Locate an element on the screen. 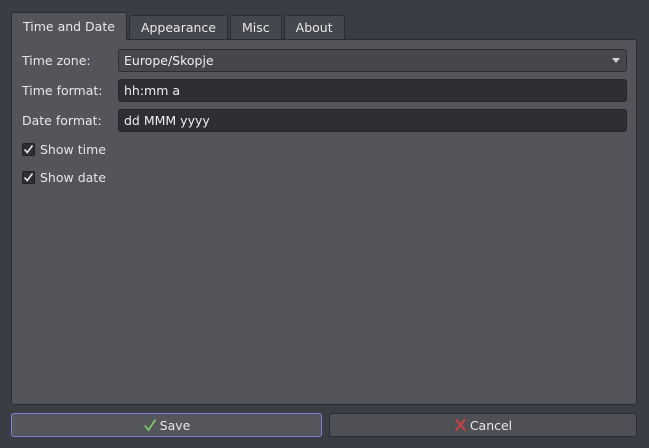 This screenshot has width=649, height=448. timezone-select: Europe/Skopje is located at coordinates (372, 60).